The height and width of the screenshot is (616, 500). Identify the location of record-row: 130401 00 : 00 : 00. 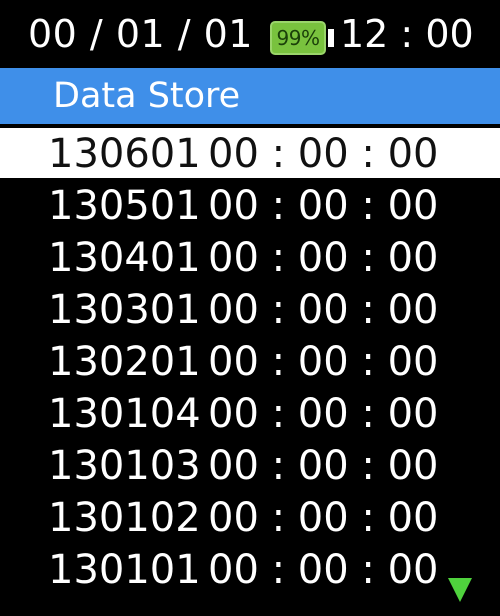
(250, 258).